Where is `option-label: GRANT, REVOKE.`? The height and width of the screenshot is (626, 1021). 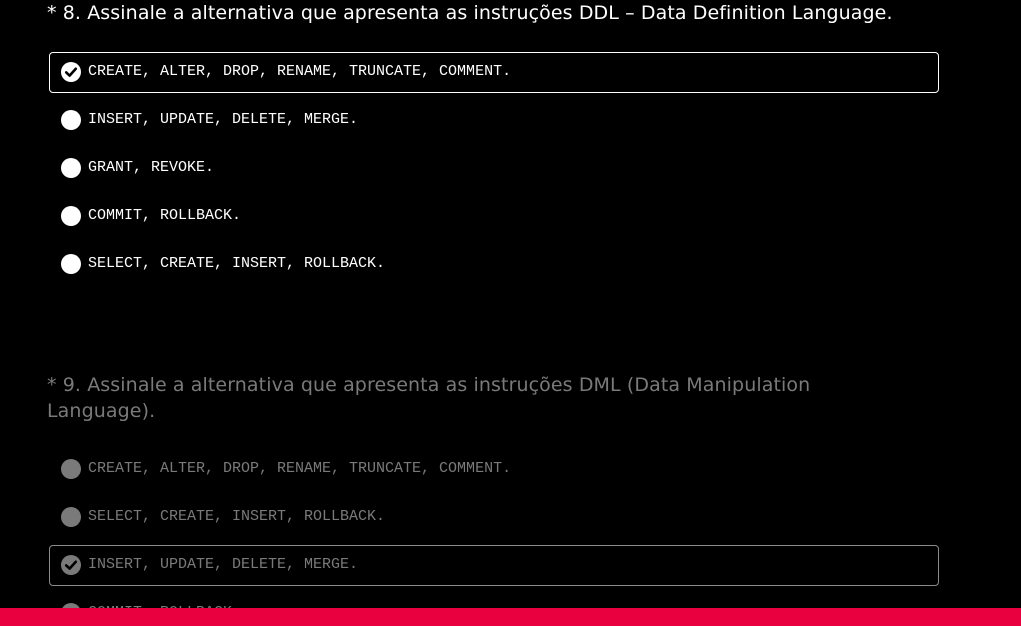
option-label: GRANT, REVOKE. is located at coordinates (151, 167).